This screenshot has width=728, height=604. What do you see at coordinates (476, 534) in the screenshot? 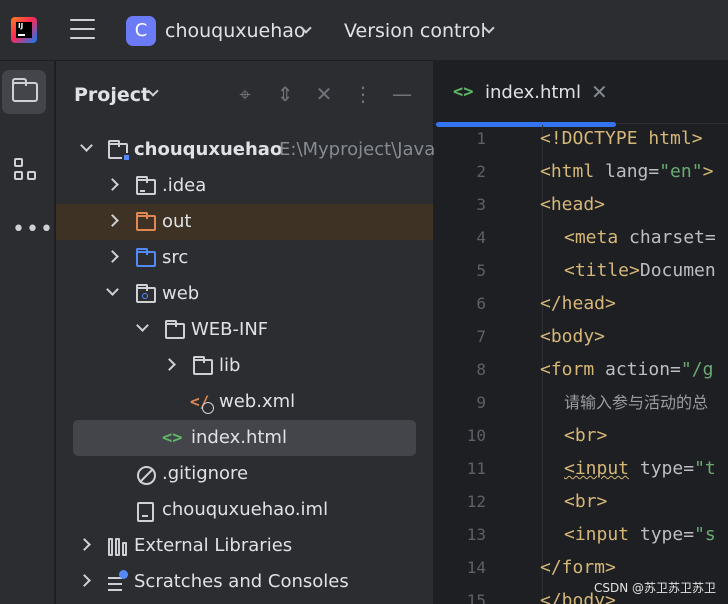
I see `line-number: 13` at bounding box center [476, 534].